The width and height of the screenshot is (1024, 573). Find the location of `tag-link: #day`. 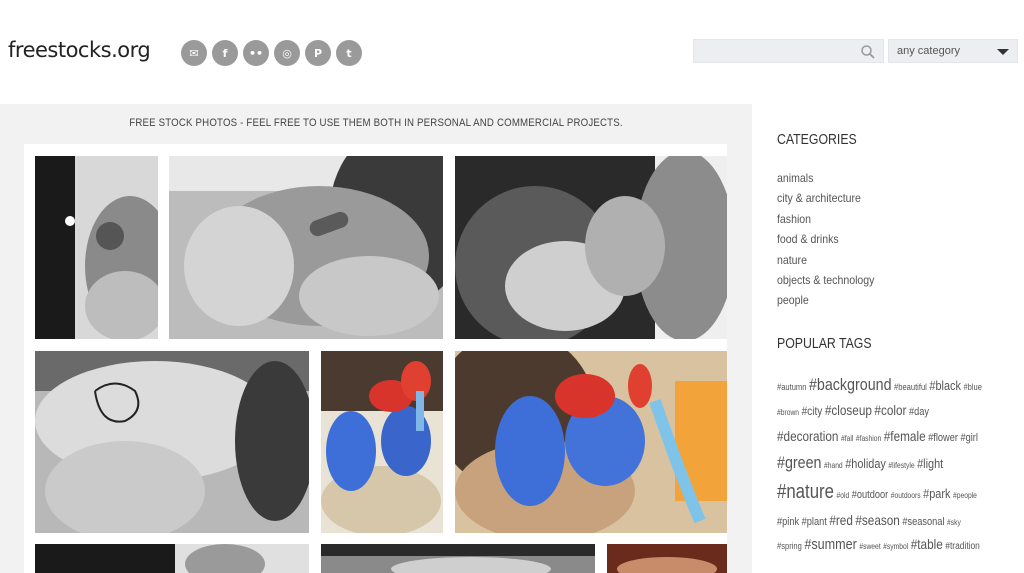

tag-link: #day is located at coordinates (919, 412).